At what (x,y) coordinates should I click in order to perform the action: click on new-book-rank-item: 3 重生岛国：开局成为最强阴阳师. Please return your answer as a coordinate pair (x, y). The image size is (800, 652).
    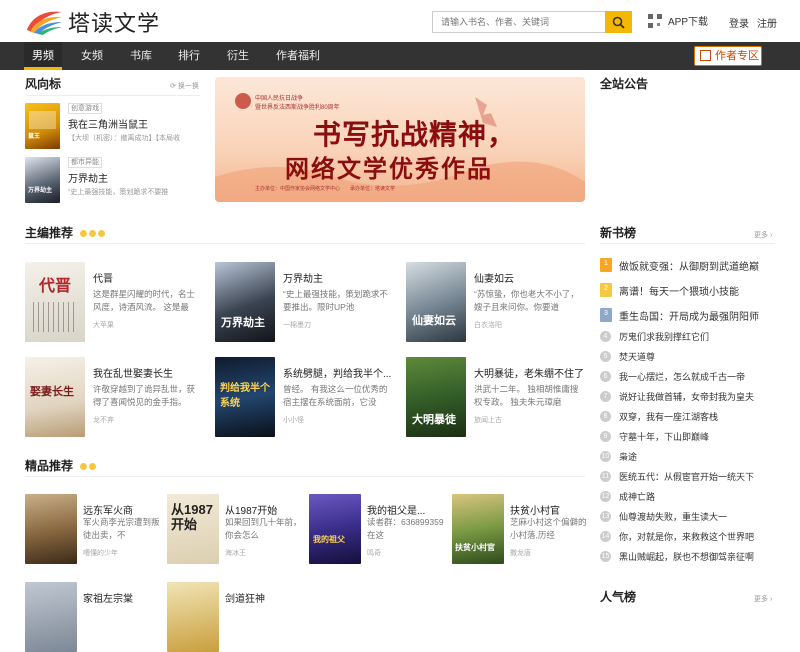
    Looking at the image, I should click on (690, 316).